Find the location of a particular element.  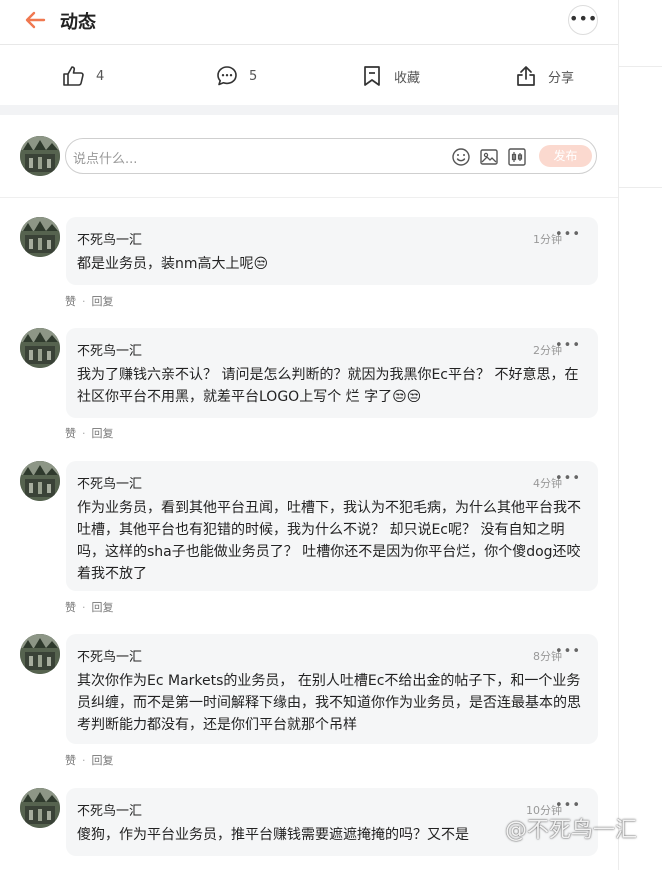

comment-button: 5 is located at coordinates (236, 76).